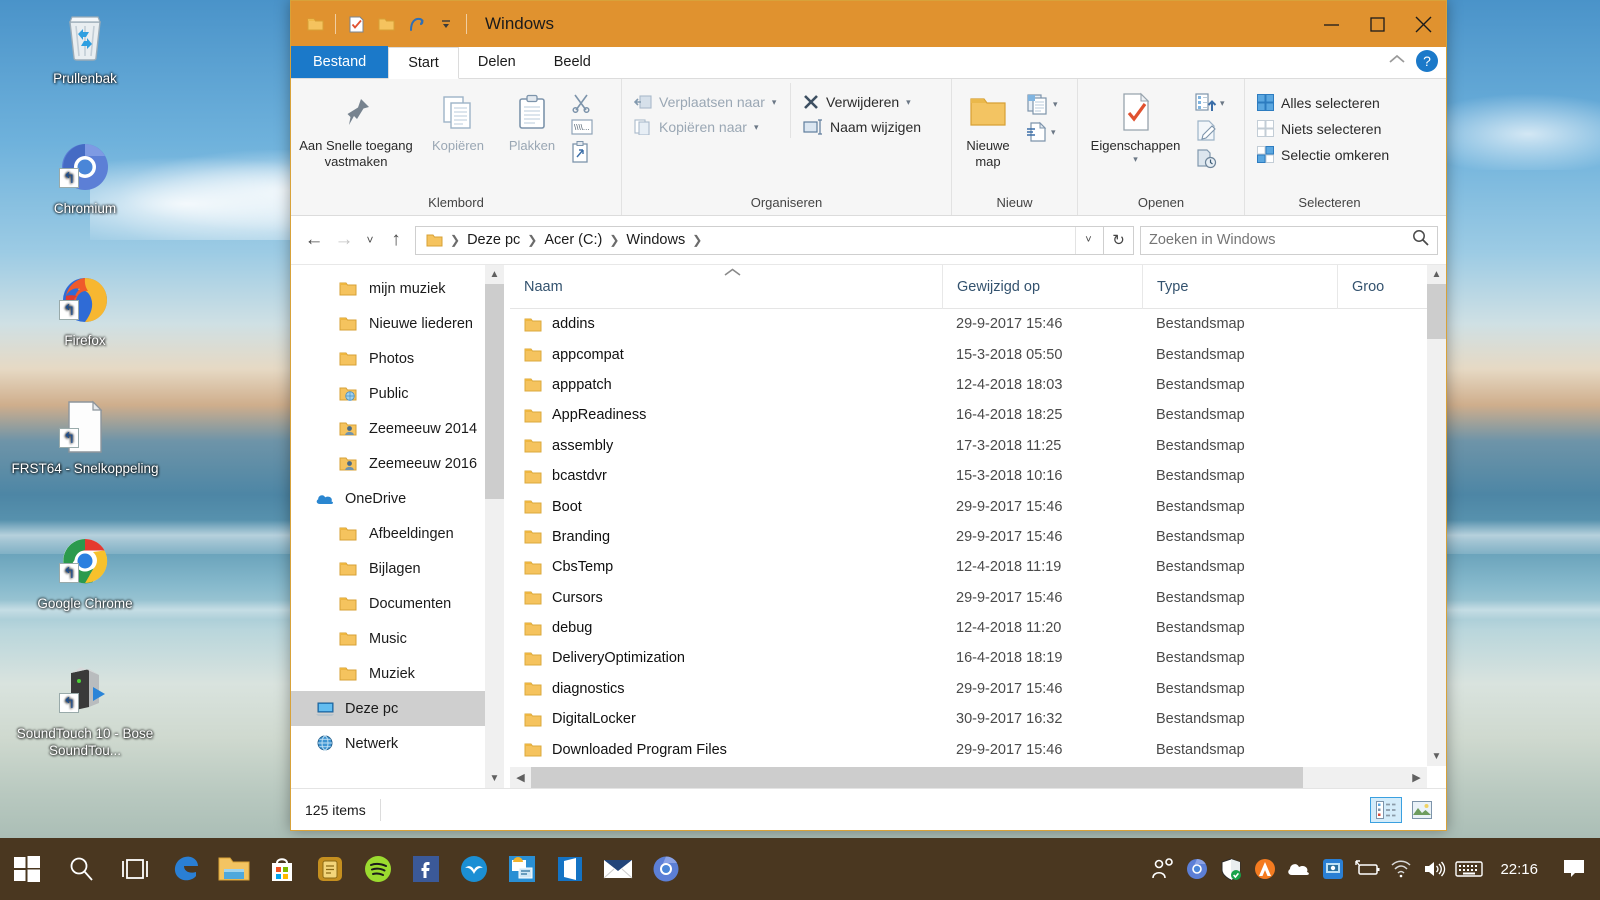 This screenshot has width=1600, height=900. What do you see at coordinates (494, 526) in the screenshot?
I see `navigation-scrollbar: ▲ ▼` at bounding box center [494, 526].